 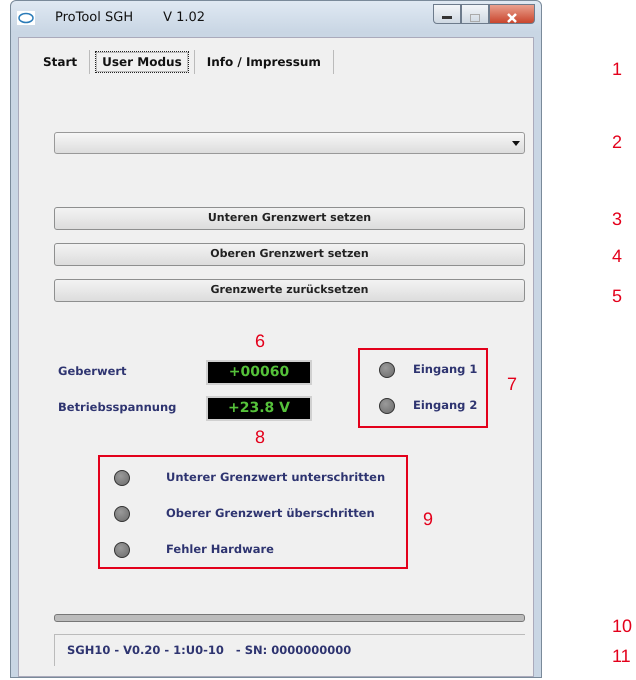 I want to click on callout-number: 10, so click(x=622, y=626).